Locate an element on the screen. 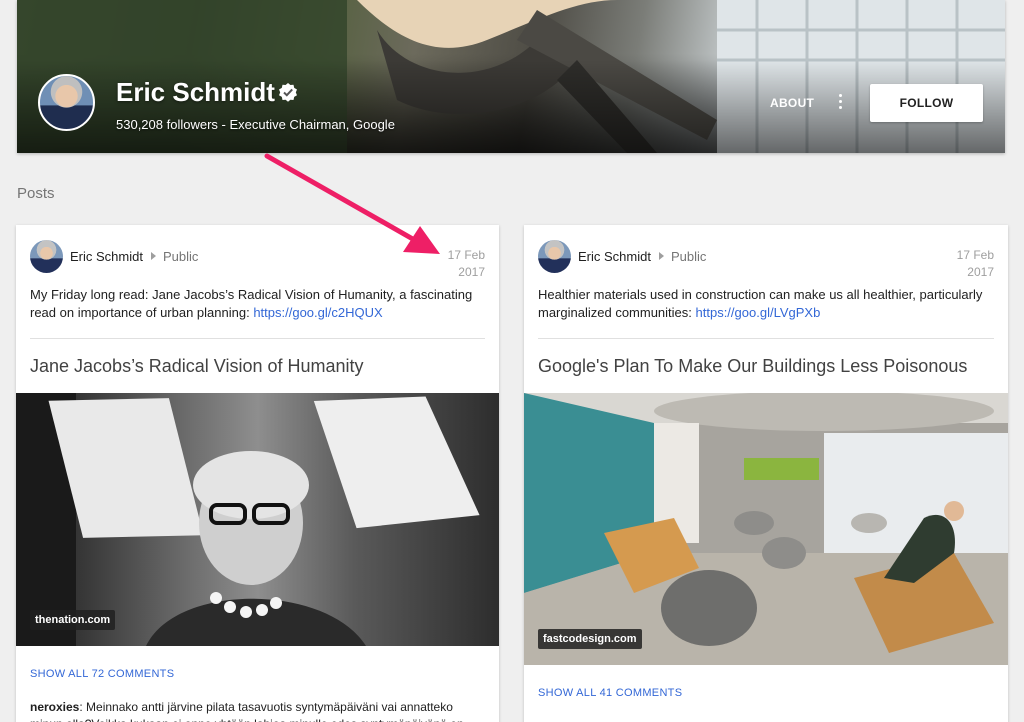 This screenshot has height=722, width=1024. comment-author: neroxies is located at coordinates (54, 707).